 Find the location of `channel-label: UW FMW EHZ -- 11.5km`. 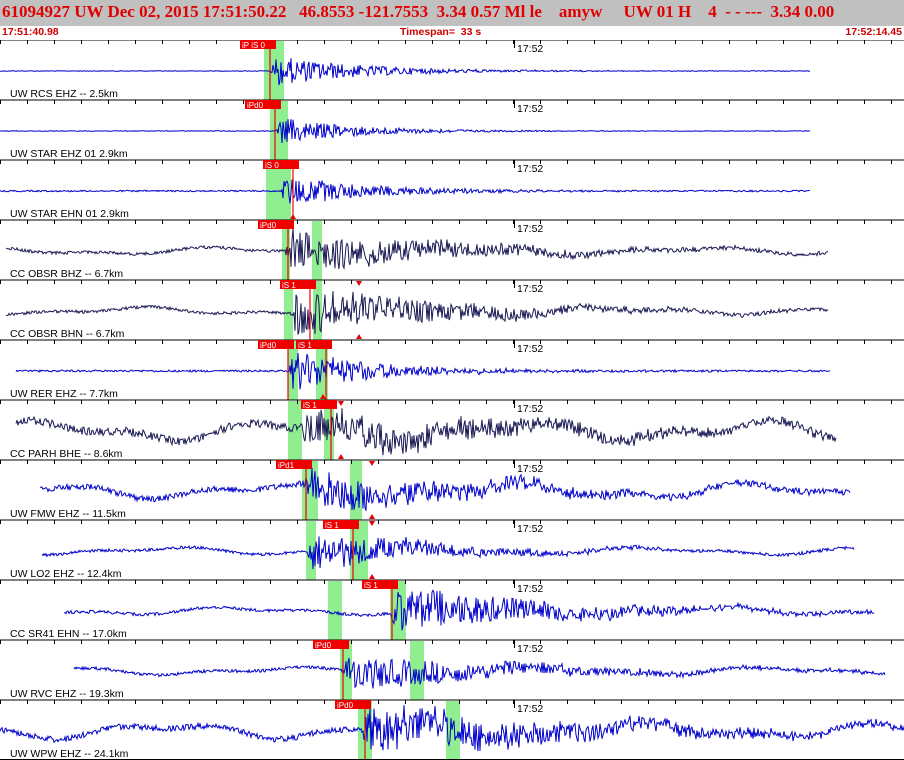

channel-label: UW FMW EHZ -- 11.5km is located at coordinates (68, 514).